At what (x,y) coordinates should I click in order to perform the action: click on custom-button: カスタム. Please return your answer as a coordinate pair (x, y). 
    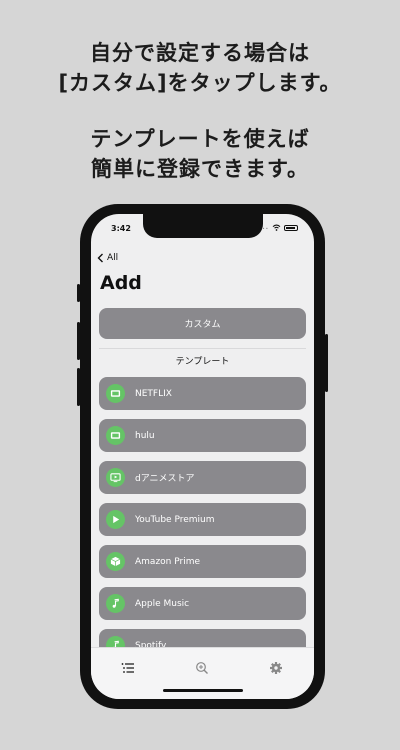
    Looking at the image, I should click on (202, 323).